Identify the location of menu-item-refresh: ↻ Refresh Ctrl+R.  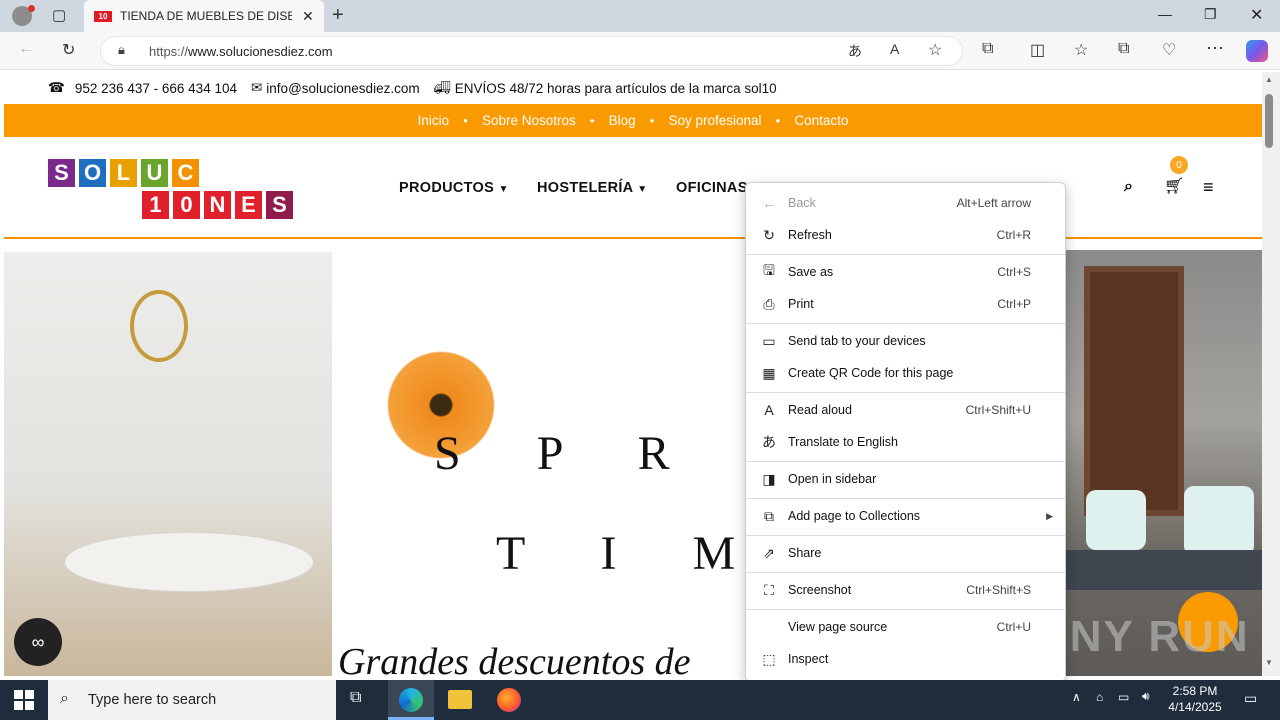
(905, 235).